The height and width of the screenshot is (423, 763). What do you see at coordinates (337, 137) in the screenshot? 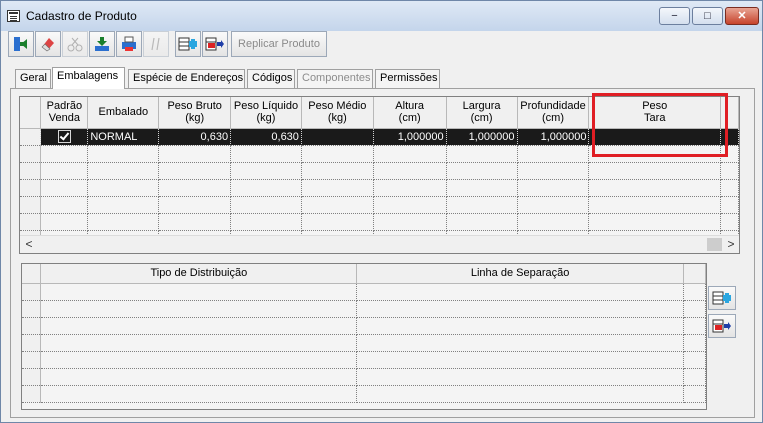
I see `cell-peso-medio` at bounding box center [337, 137].